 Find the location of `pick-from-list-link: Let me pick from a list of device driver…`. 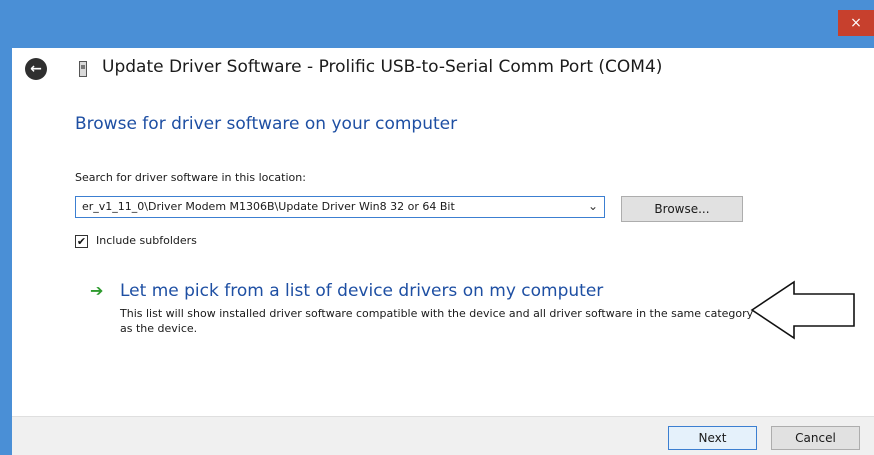

pick-from-list-link: Let me pick from a list of device driver… is located at coordinates (361, 291).